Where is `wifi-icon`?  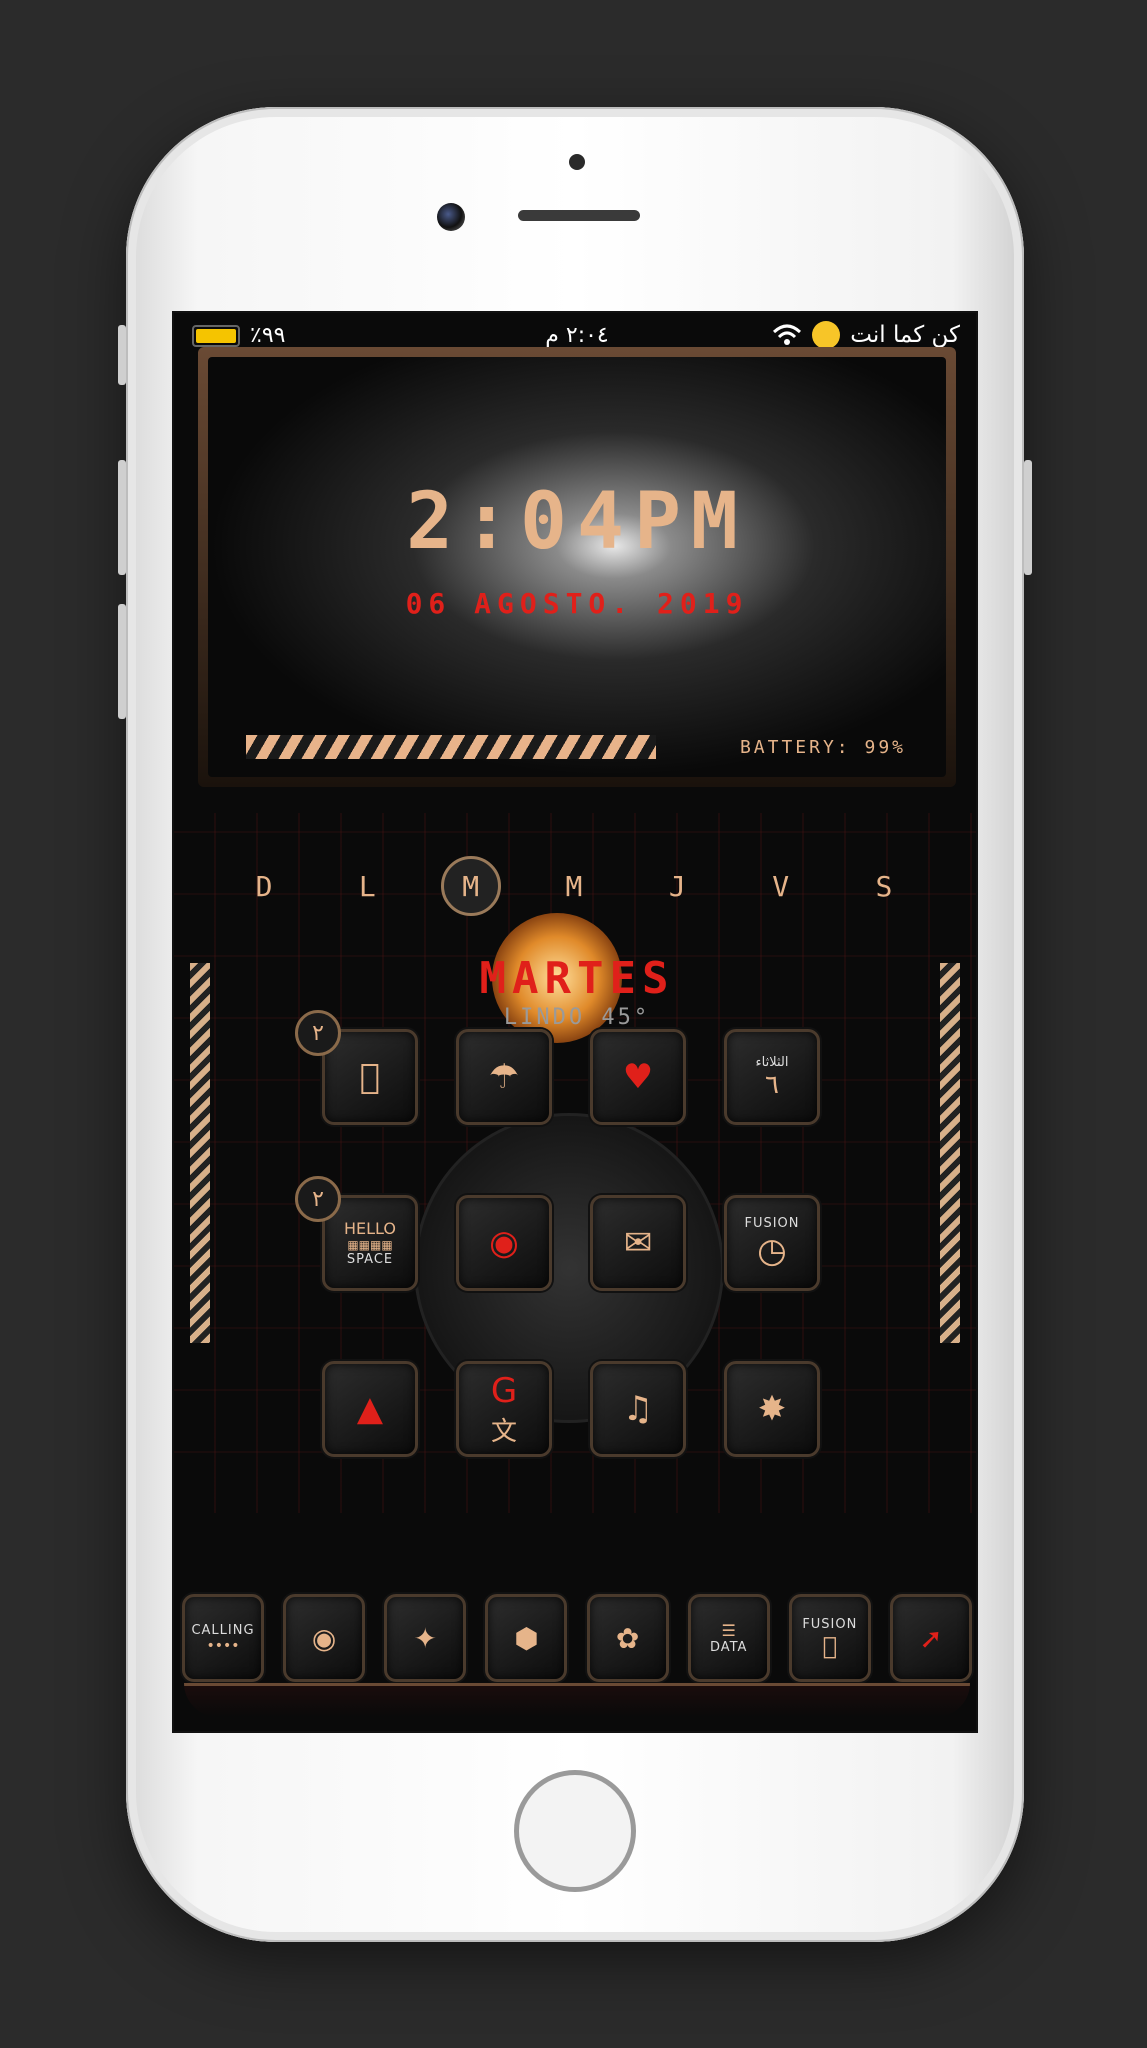
wifi-icon is located at coordinates (787, 335).